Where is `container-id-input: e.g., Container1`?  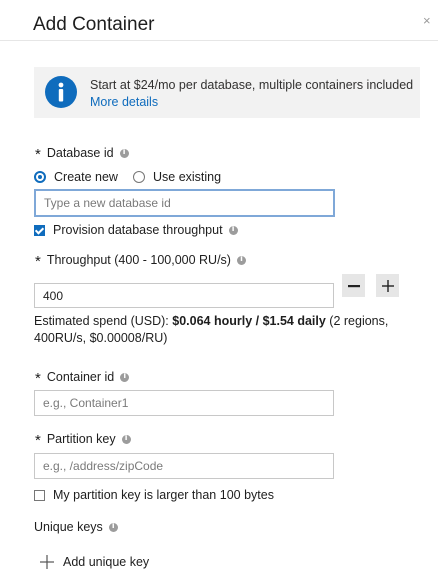 container-id-input: e.g., Container1 is located at coordinates (184, 403).